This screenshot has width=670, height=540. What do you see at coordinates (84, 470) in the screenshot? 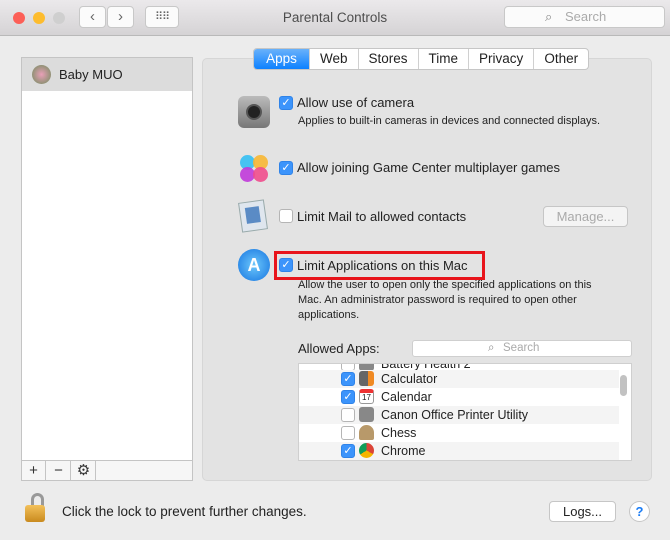
I see `gear-icon: ⚙` at bounding box center [84, 470].